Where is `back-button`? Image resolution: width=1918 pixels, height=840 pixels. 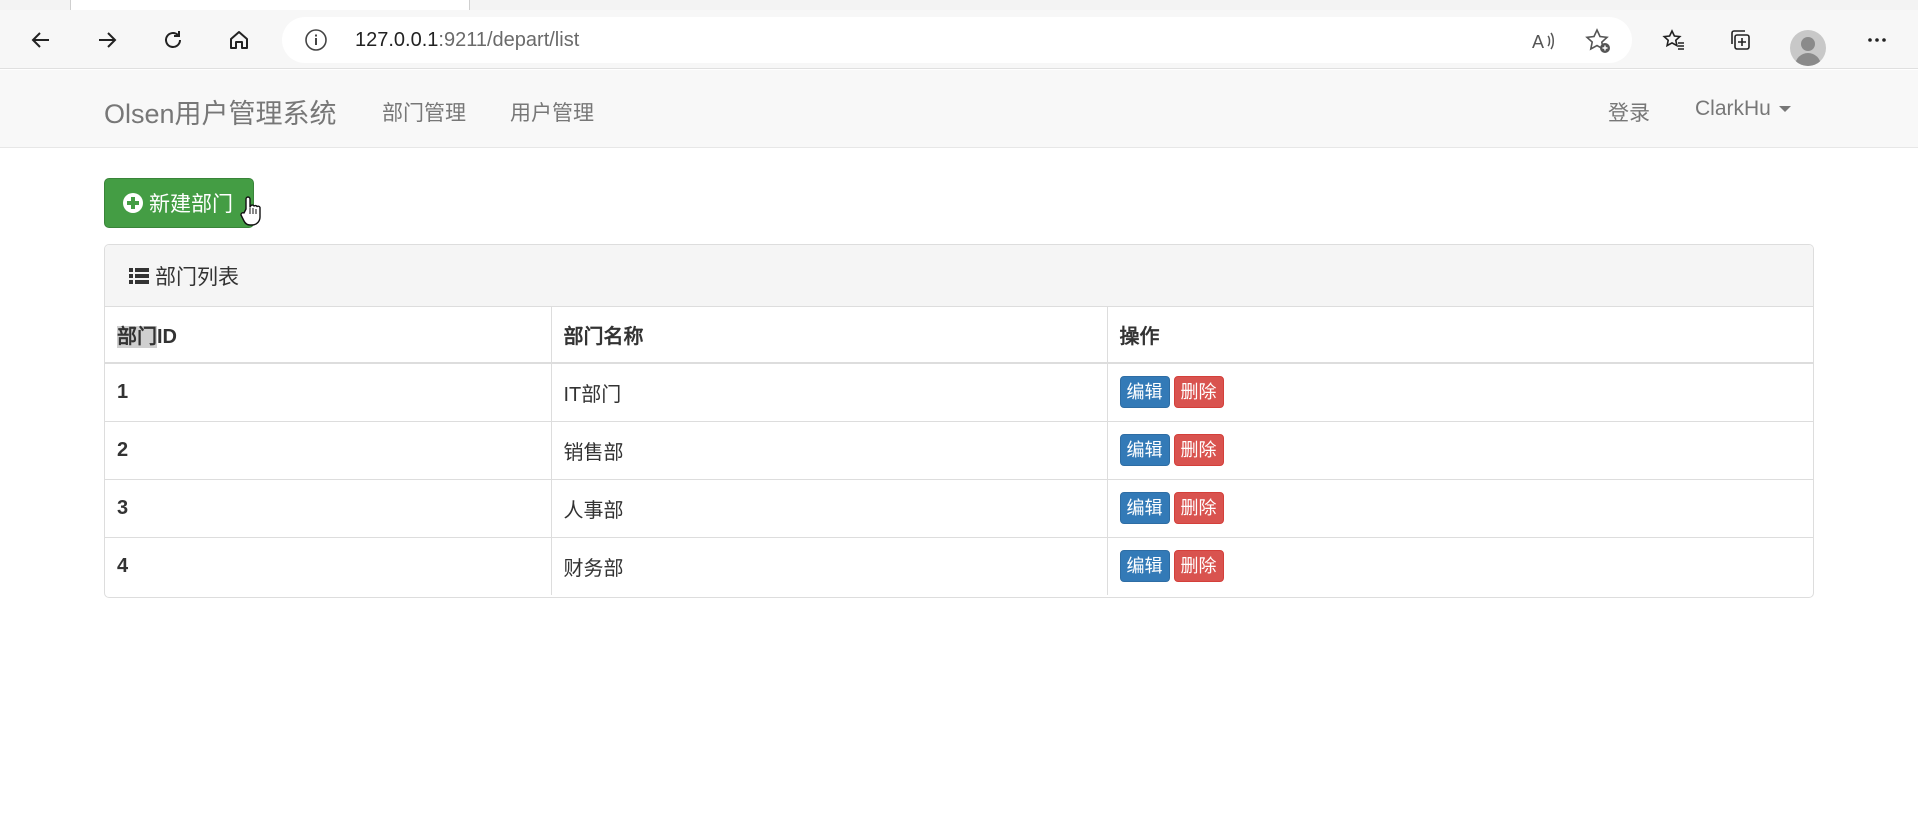
back-button is located at coordinates (41, 40).